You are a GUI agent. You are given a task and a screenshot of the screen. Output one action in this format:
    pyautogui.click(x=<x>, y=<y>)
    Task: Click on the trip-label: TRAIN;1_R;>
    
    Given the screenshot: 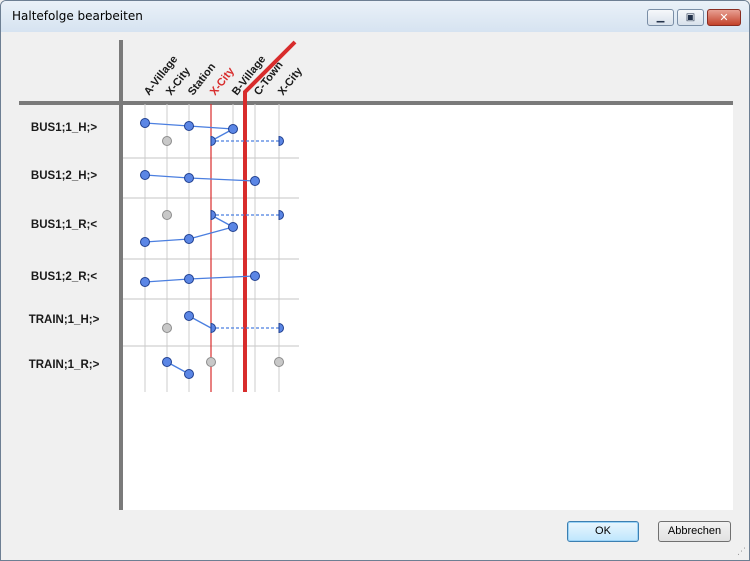 What is the action you would take?
    pyautogui.click(x=64, y=365)
    